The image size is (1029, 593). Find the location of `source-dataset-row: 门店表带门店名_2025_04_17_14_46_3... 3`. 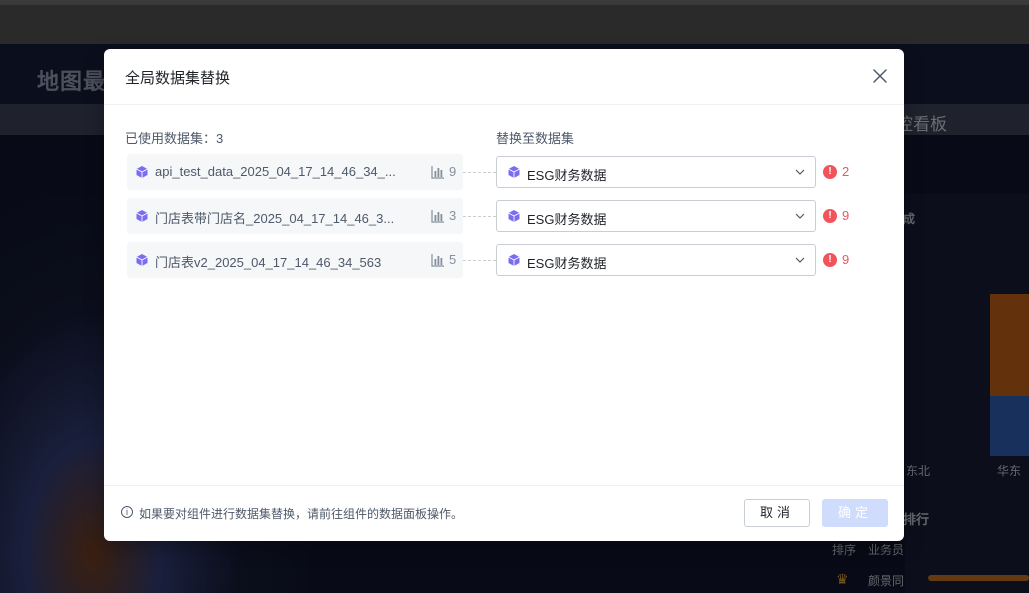

source-dataset-row: 门店表带门店名_2025_04_17_14_46_3... 3 is located at coordinates (295, 216).